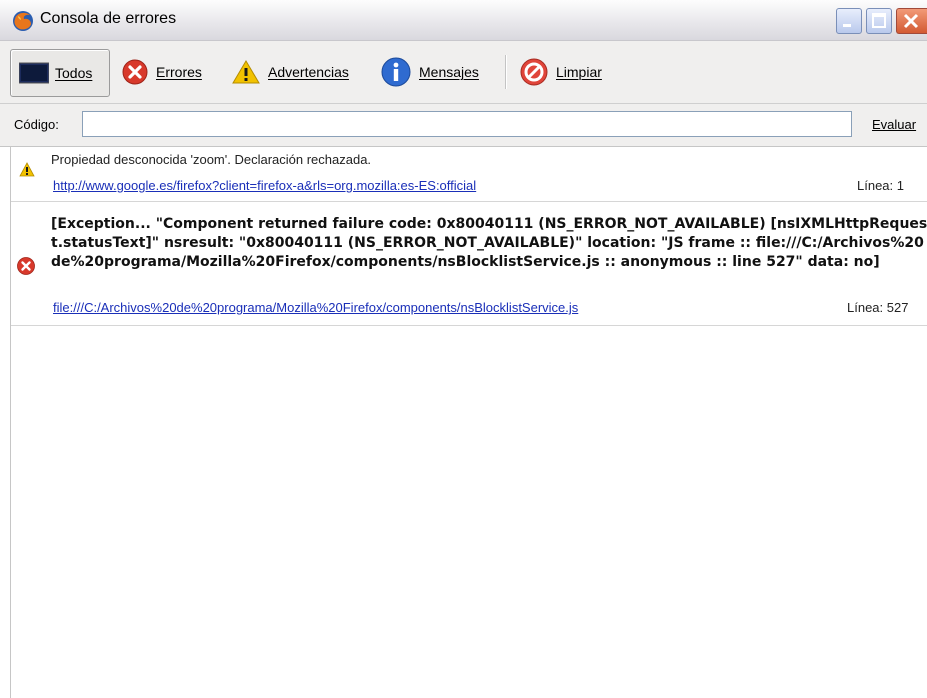 Image resolution: width=927 pixels, height=698 pixels. I want to click on line-number: Línea: 527, so click(878, 307).